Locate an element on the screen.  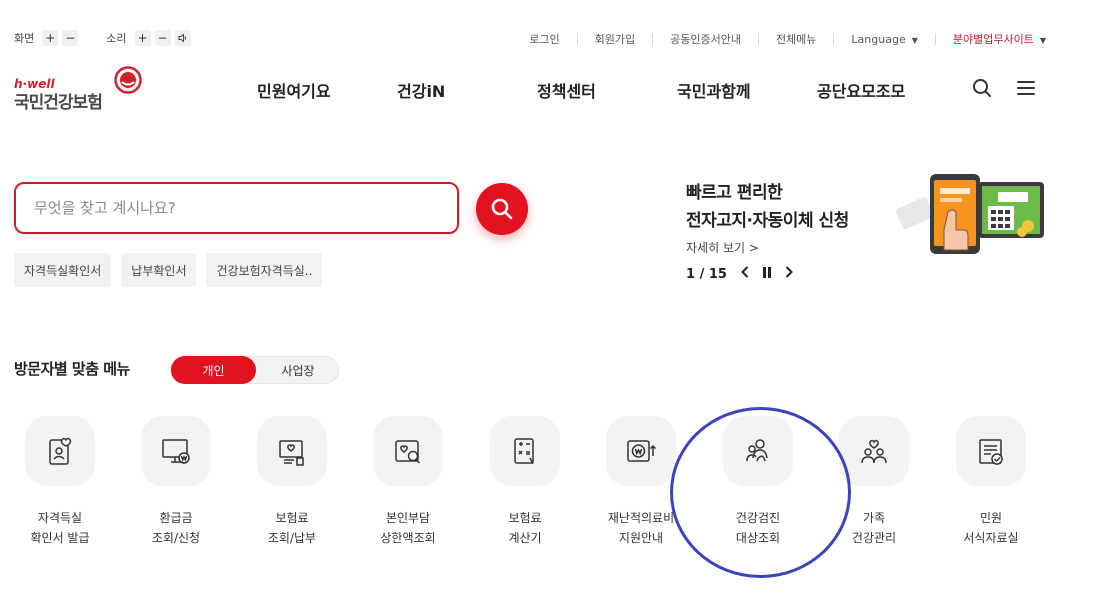
pause-icon is located at coordinates (766, 274).